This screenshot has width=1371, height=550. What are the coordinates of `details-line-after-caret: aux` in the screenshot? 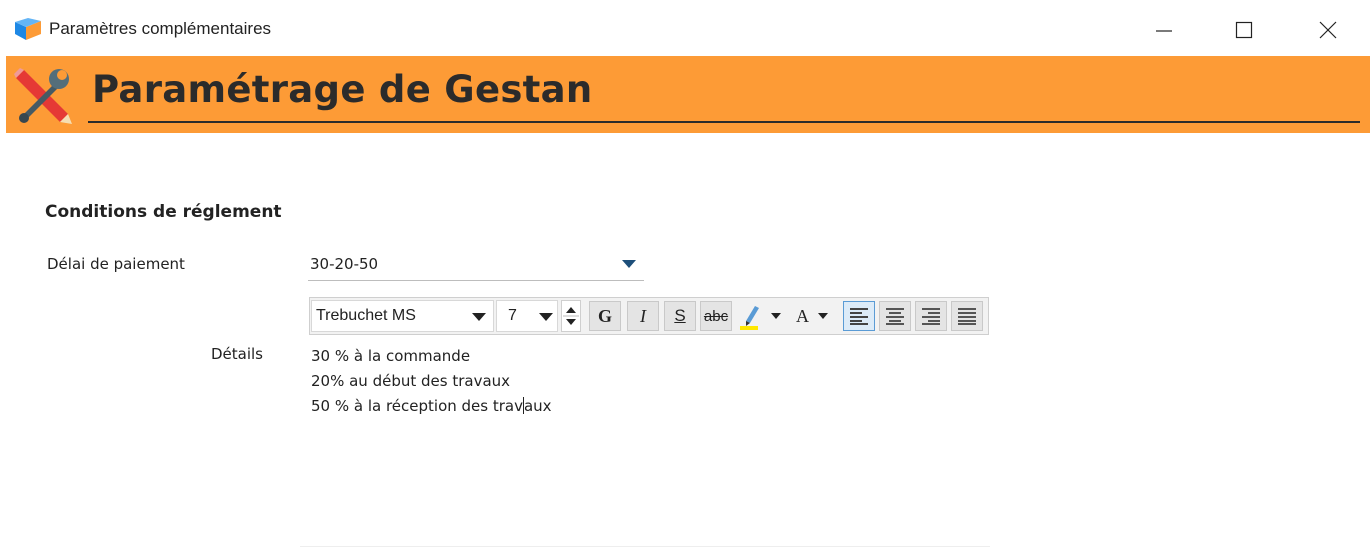 It's located at (537, 406).